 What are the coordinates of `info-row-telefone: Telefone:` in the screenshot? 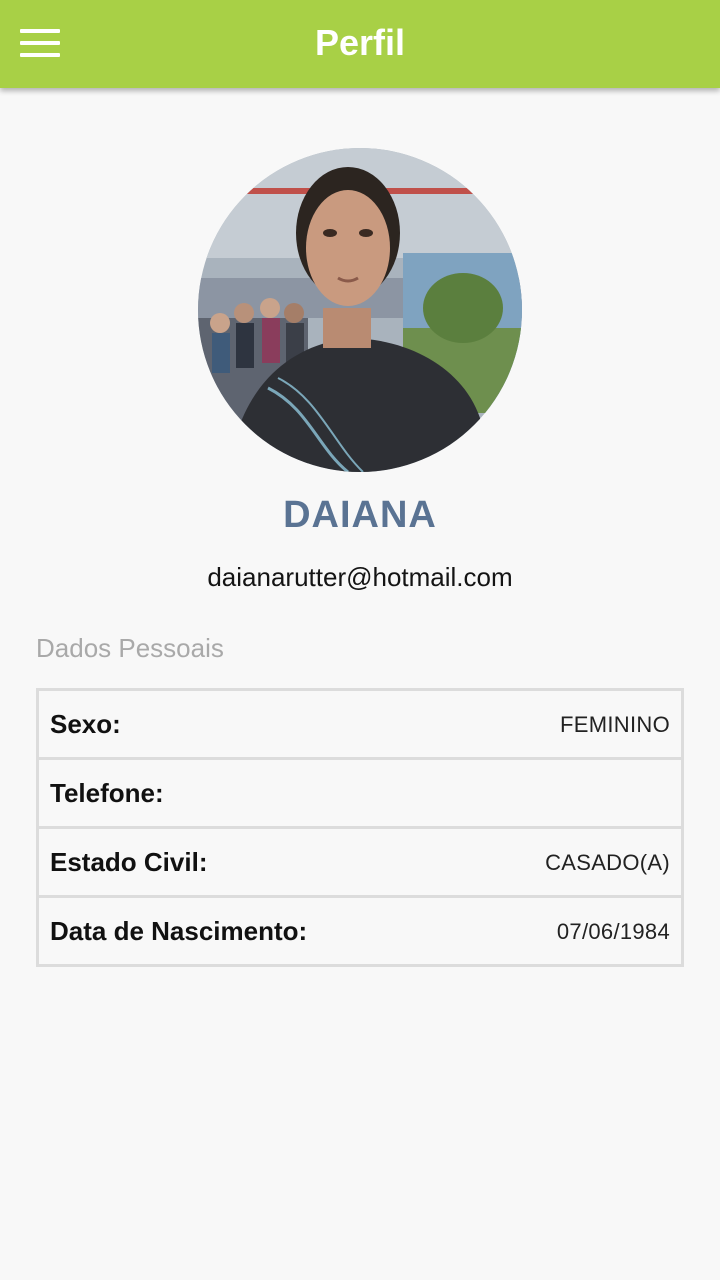 It's located at (360, 793).